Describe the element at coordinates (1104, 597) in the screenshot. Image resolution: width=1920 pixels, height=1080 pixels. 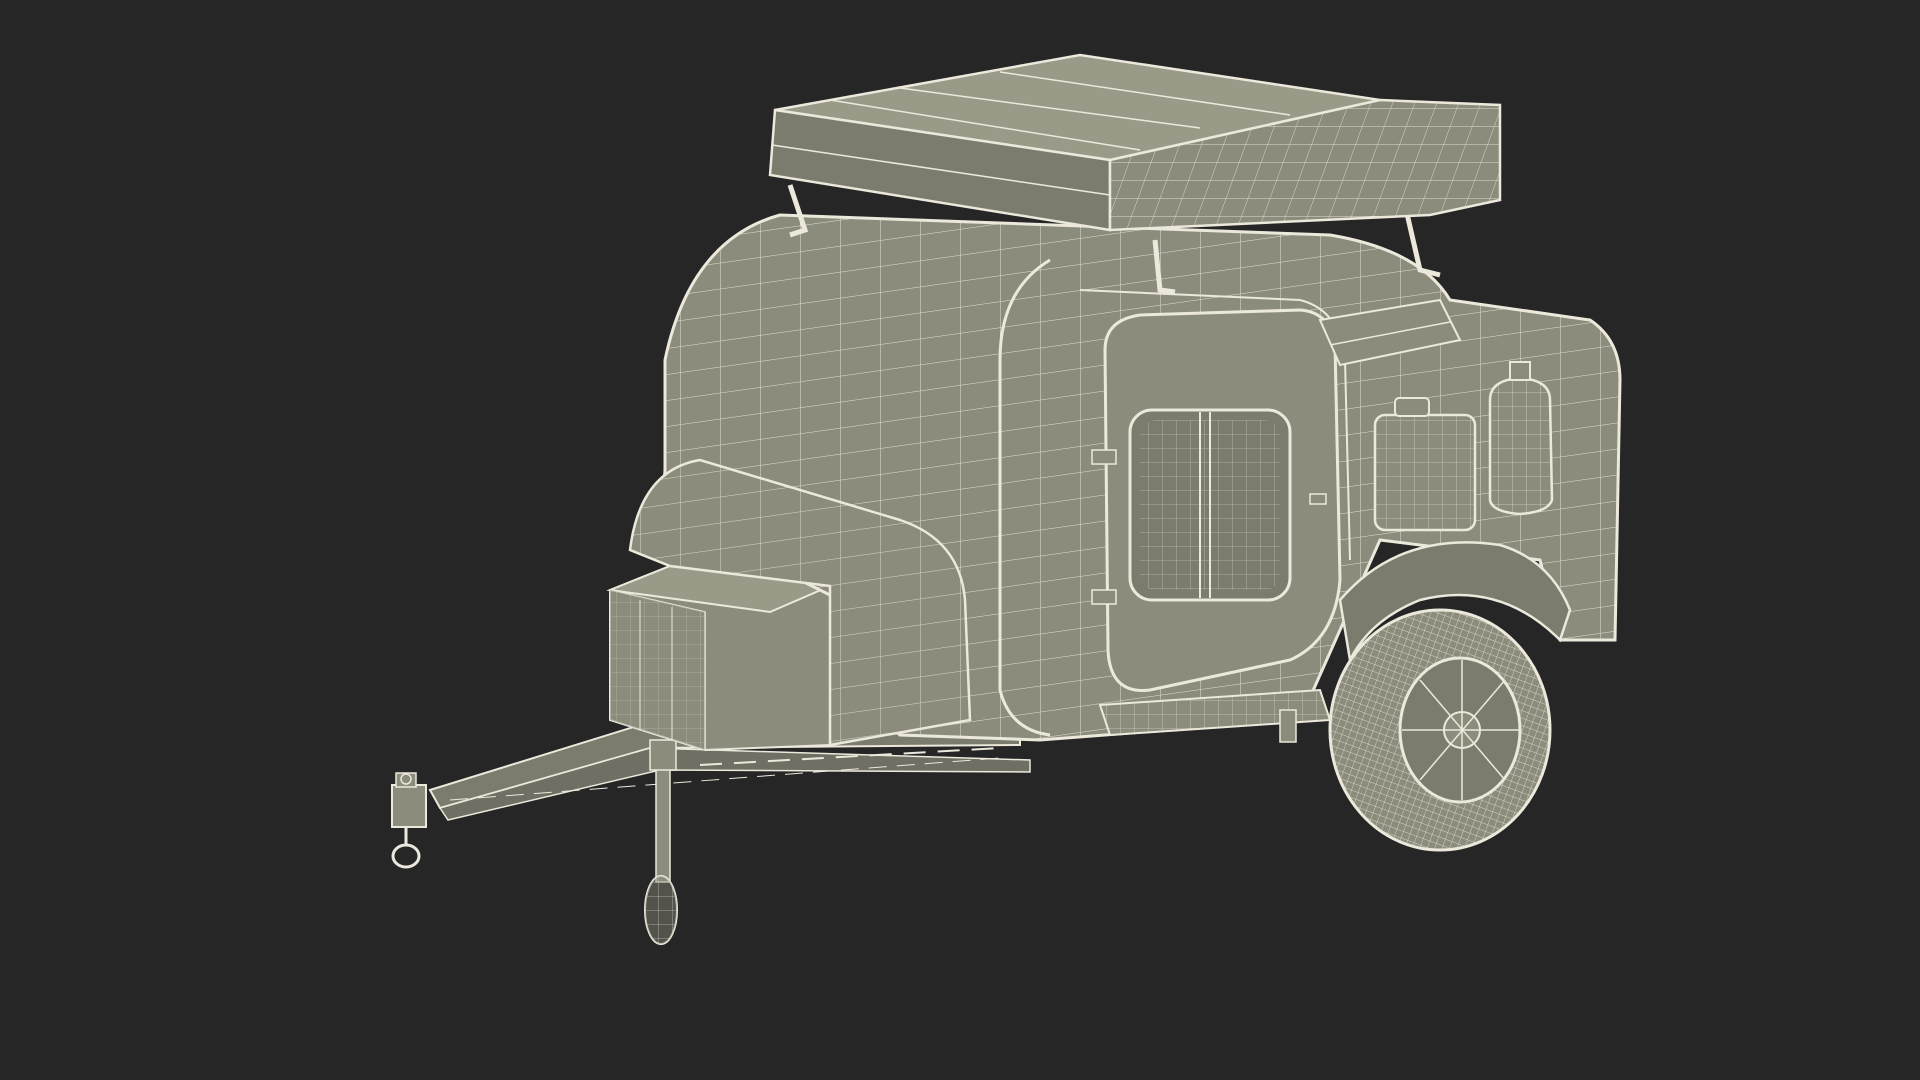
I see `door-hinge-lower` at that location.